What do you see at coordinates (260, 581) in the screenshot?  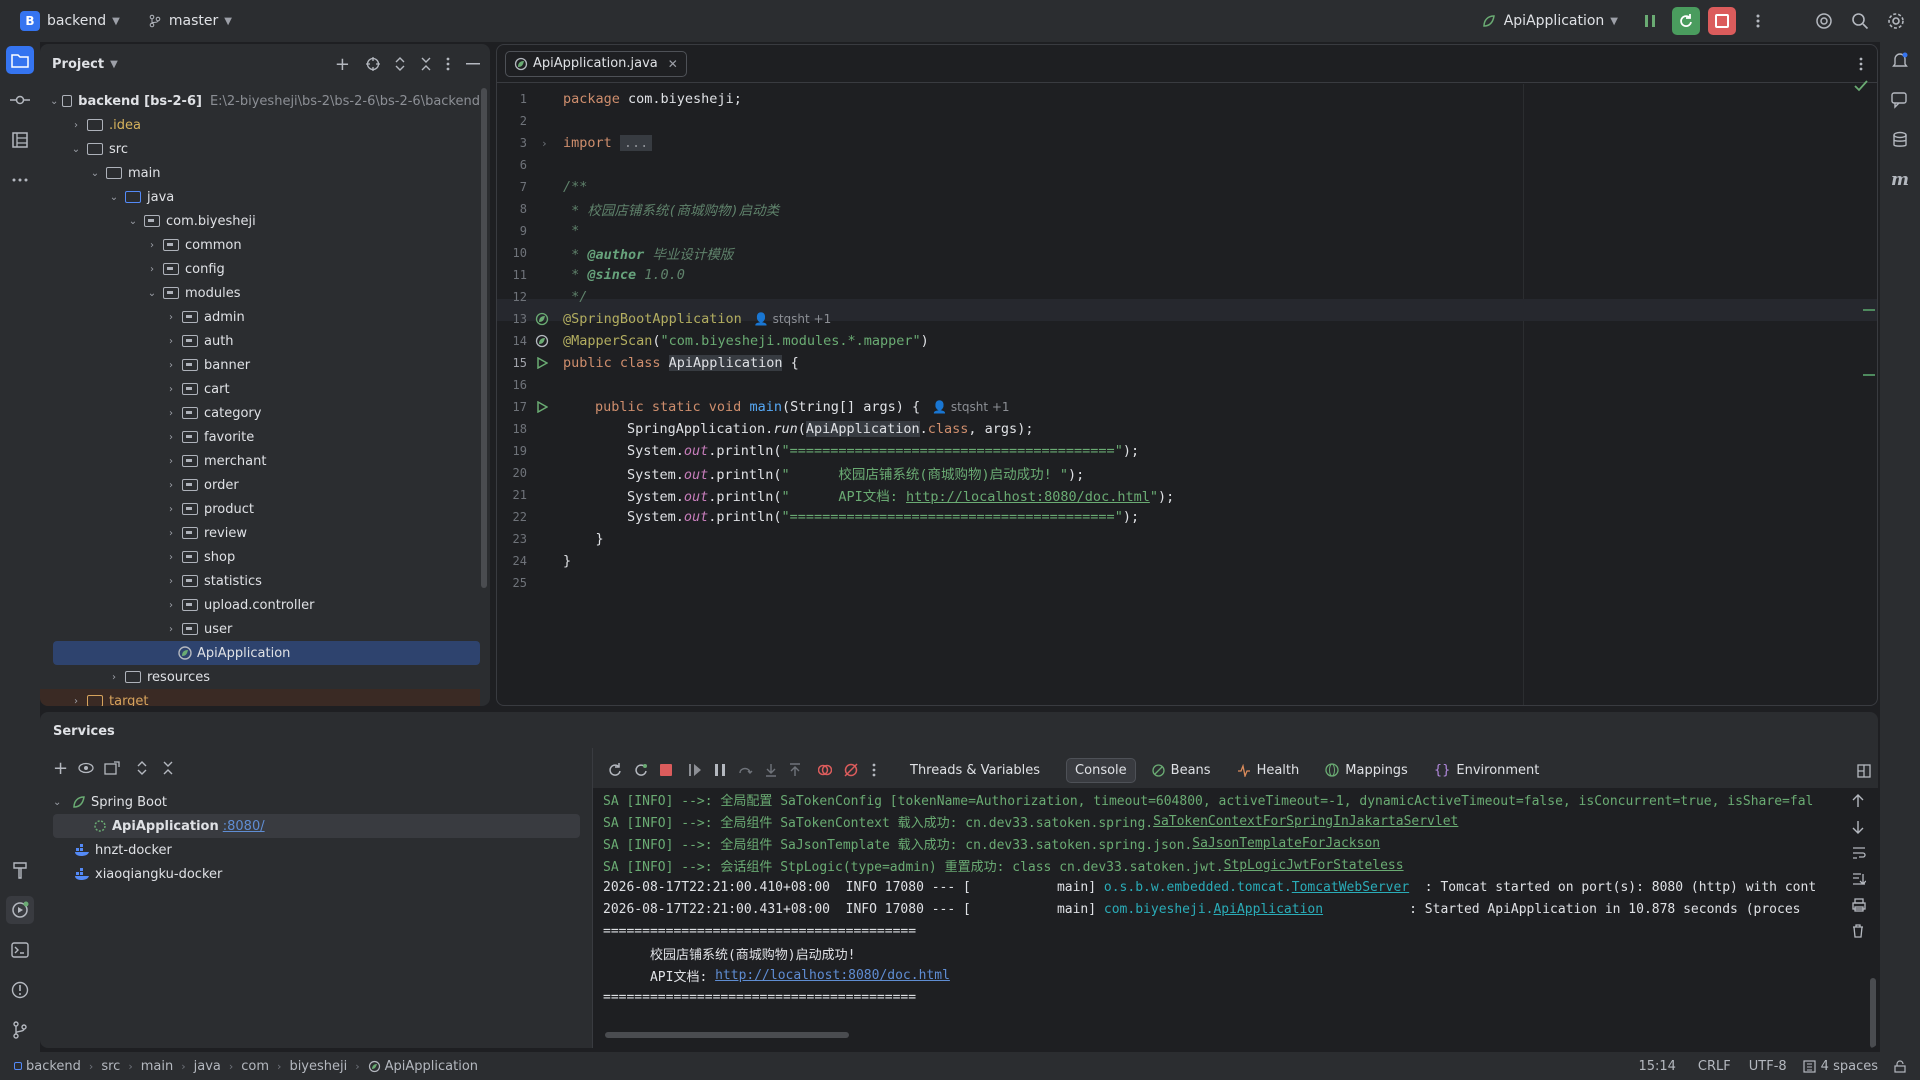 I see `tree-item-statistics: › statistics` at bounding box center [260, 581].